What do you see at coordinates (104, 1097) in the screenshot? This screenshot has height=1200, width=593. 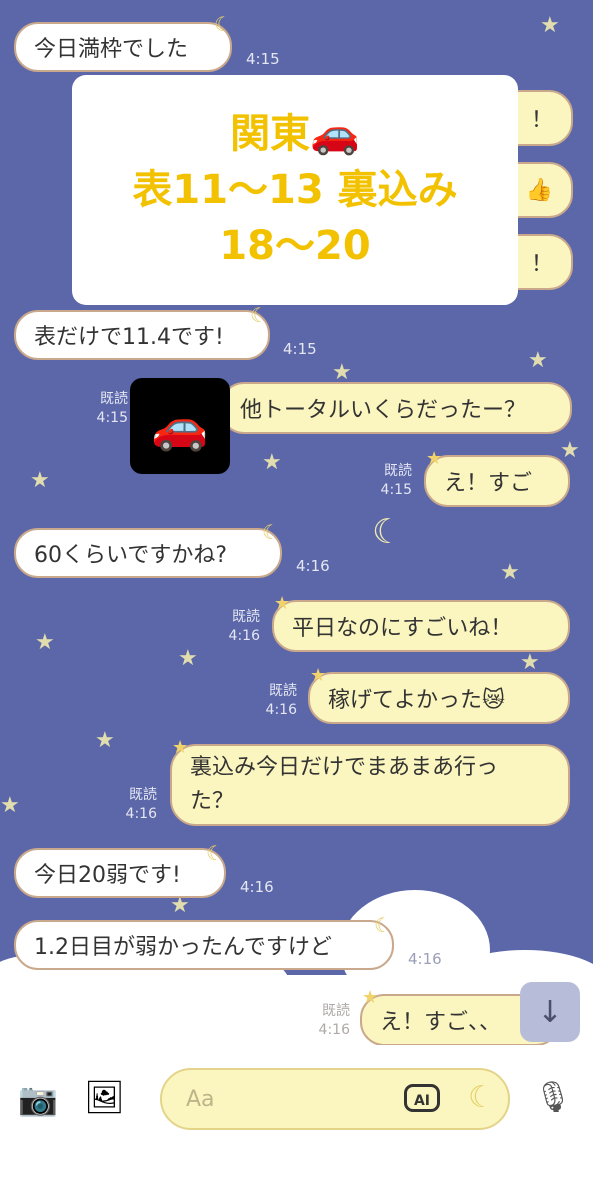 I see `image-icon: 🖼` at bounding box center [104, 1097].